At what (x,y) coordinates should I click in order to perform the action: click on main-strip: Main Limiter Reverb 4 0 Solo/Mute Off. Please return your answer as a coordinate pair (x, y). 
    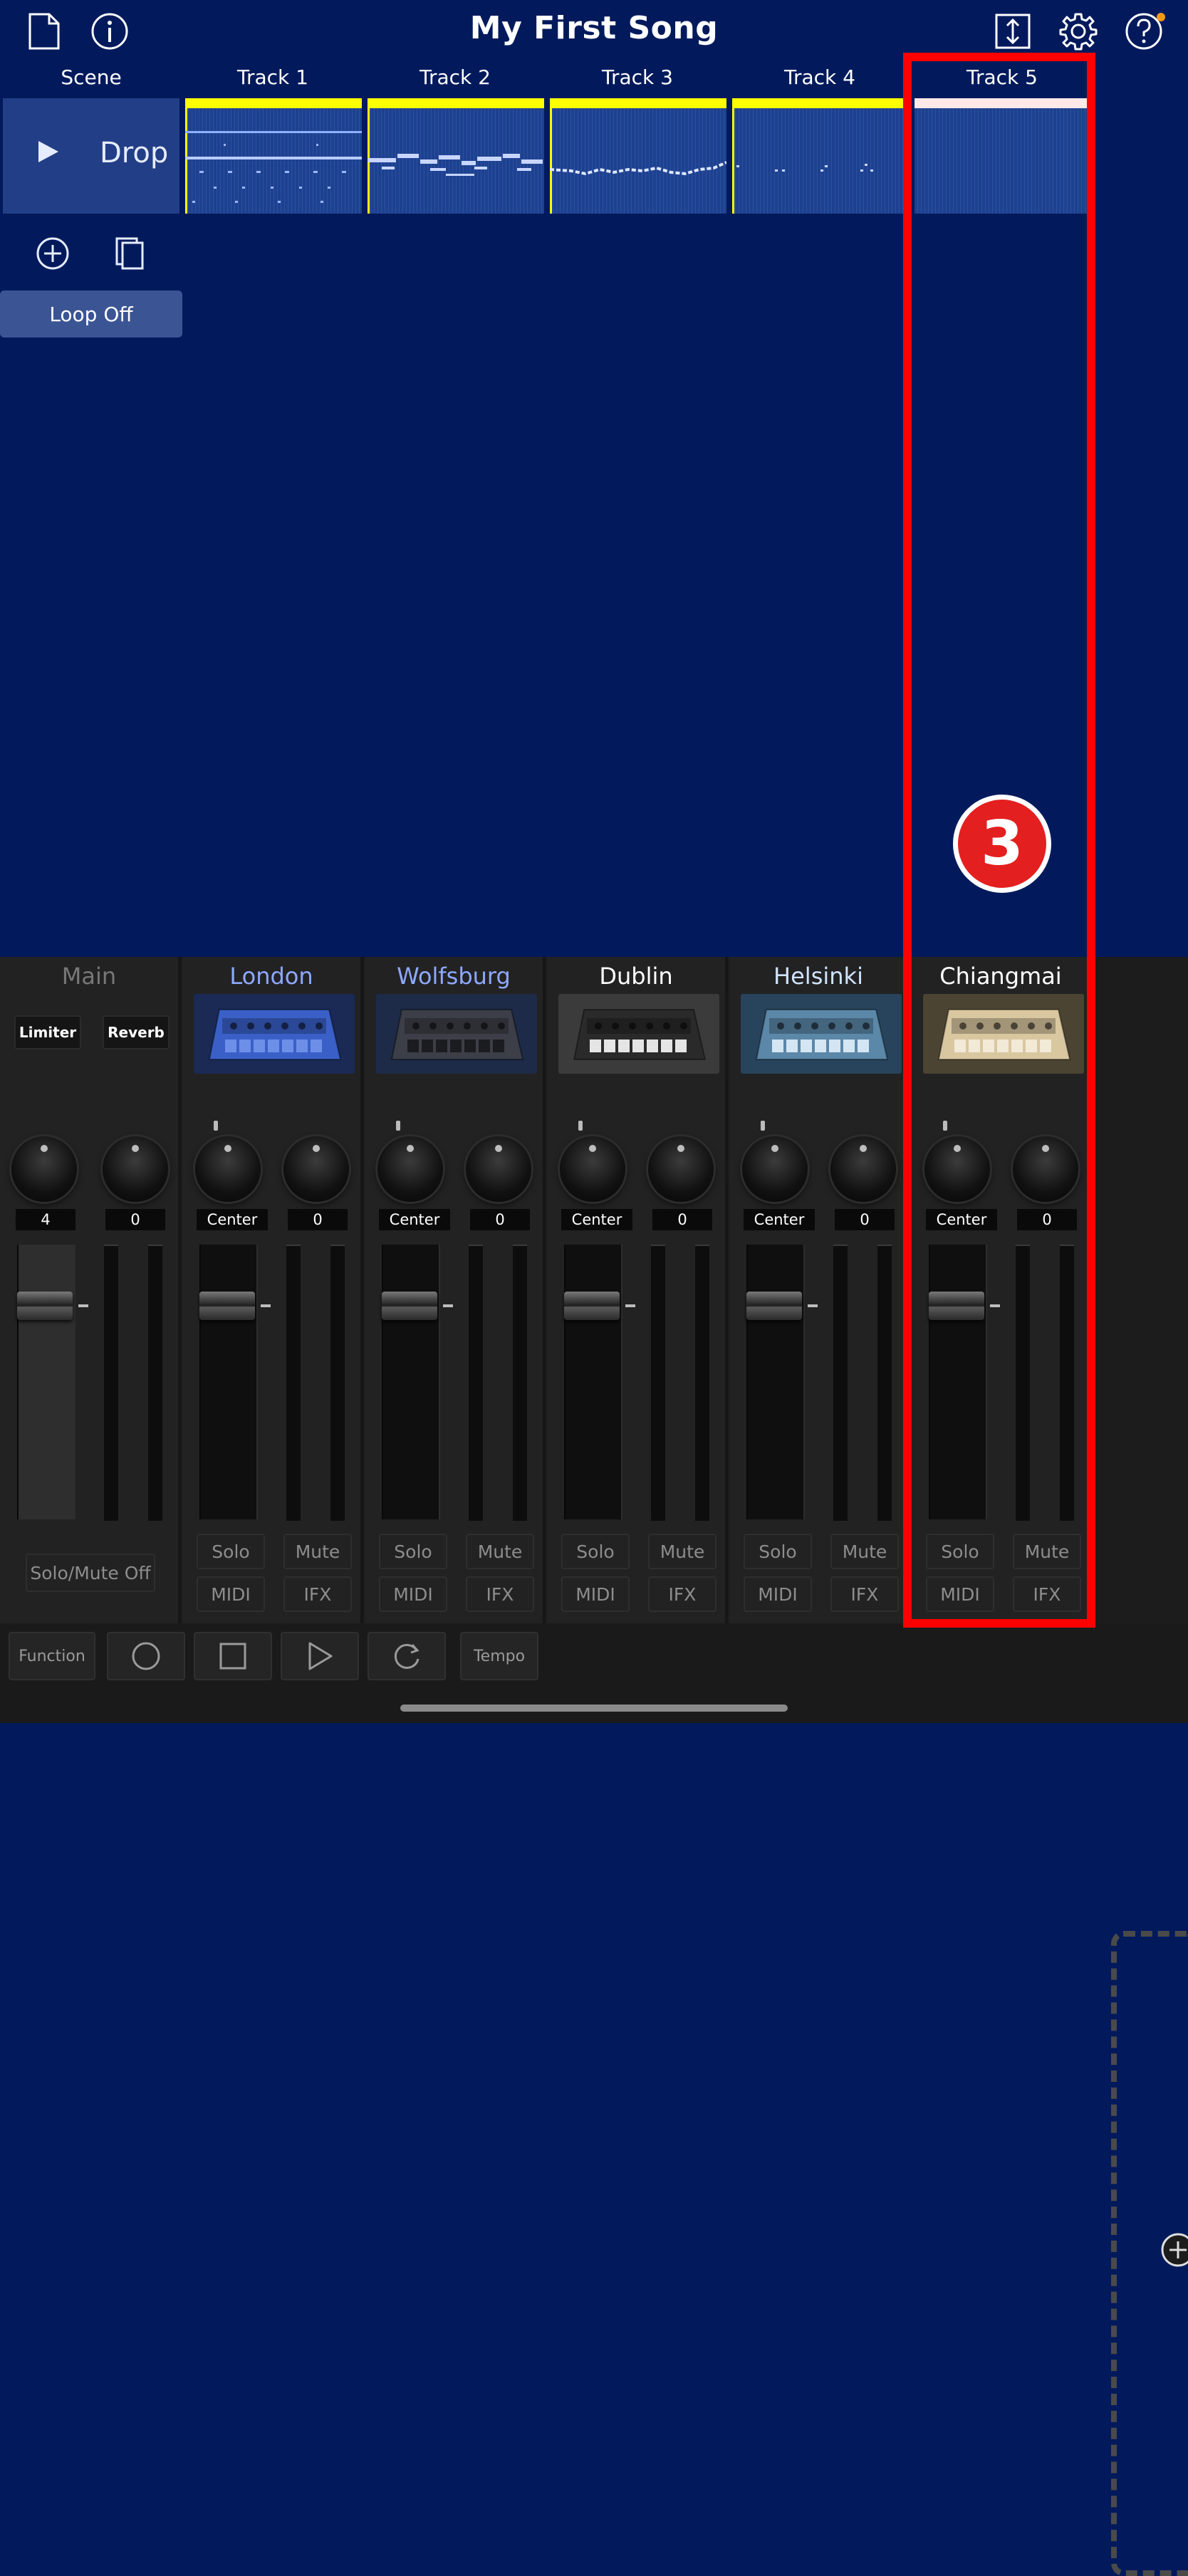
    Looking at the image, I should click on (90, 1290).